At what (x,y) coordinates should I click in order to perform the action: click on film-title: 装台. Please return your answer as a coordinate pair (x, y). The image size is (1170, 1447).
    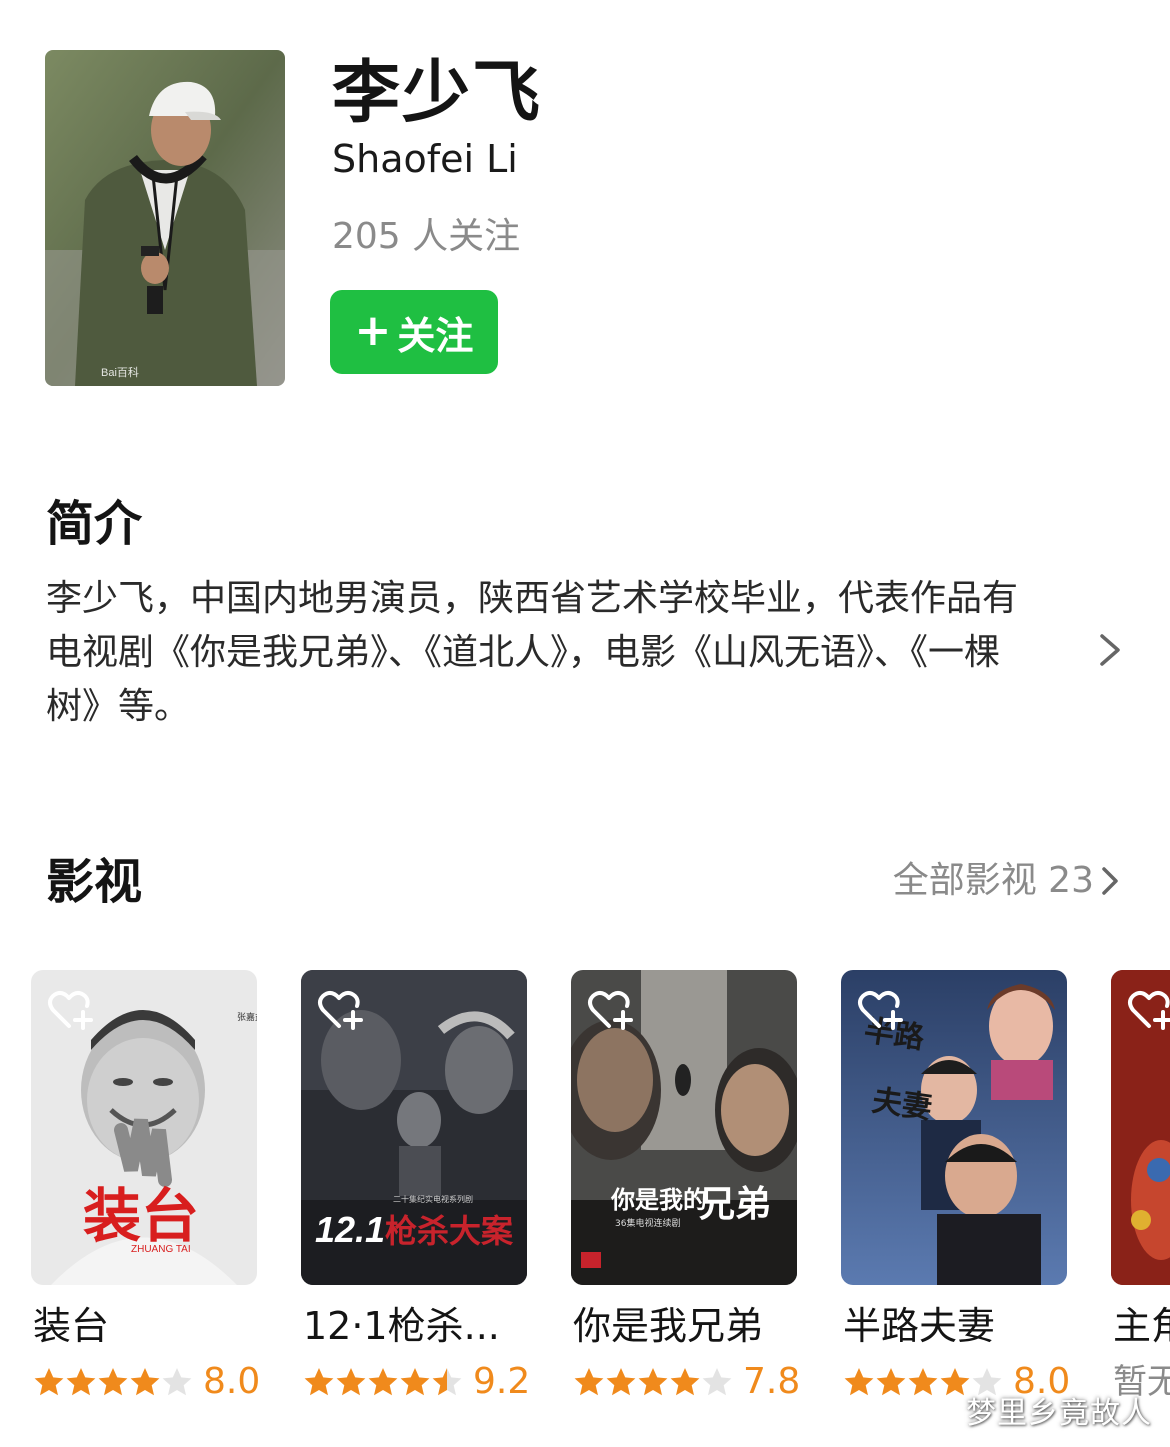
    Looking at the image, I should click on (146, 1326).